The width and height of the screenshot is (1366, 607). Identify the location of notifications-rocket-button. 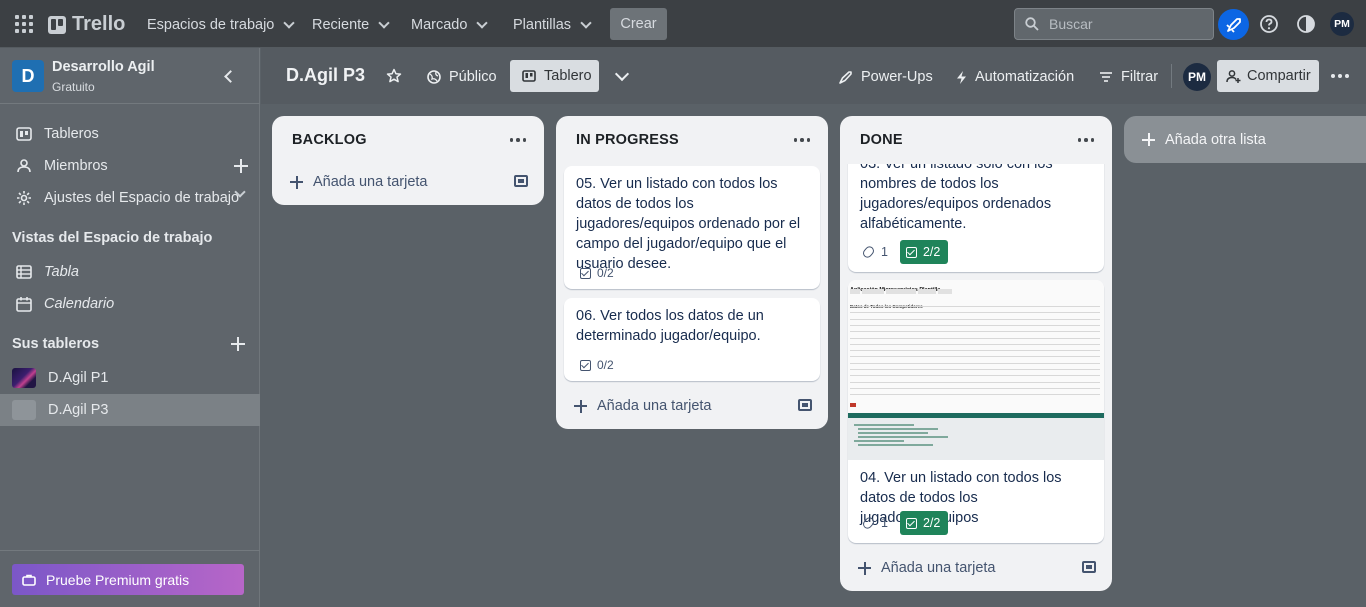
(1233, 24).